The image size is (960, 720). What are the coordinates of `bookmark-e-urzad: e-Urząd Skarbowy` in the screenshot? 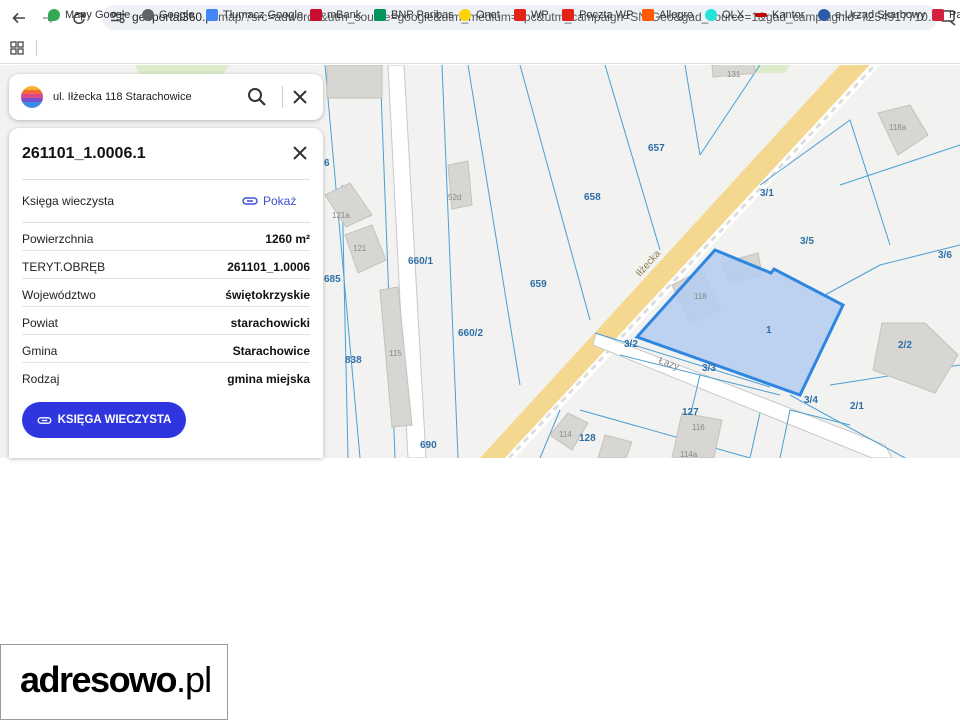 It's located at (871, 15).